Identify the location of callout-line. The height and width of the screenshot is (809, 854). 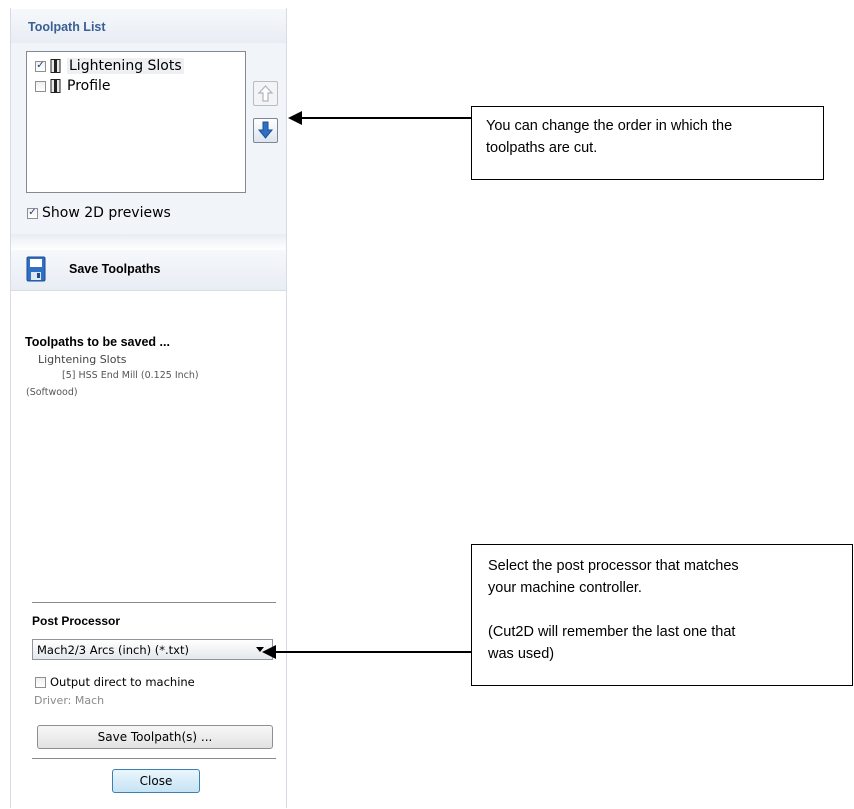
(662, 610).